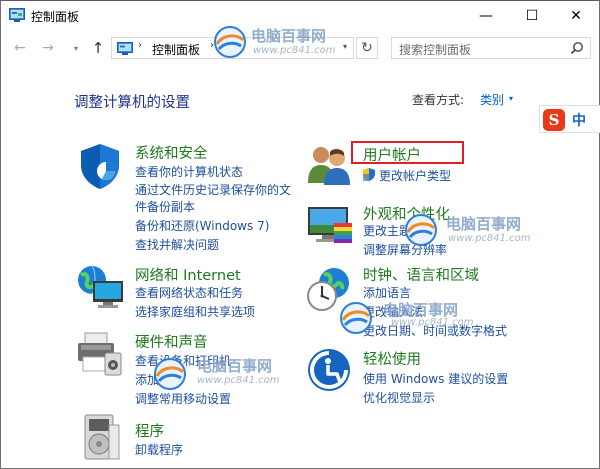 This screenshot has width=600, height=469. What do you see at coordinates (232, 48) in the screenshot?
I see `address-bar: › 控制面板 › ▾` at bounding box center [232, 48].